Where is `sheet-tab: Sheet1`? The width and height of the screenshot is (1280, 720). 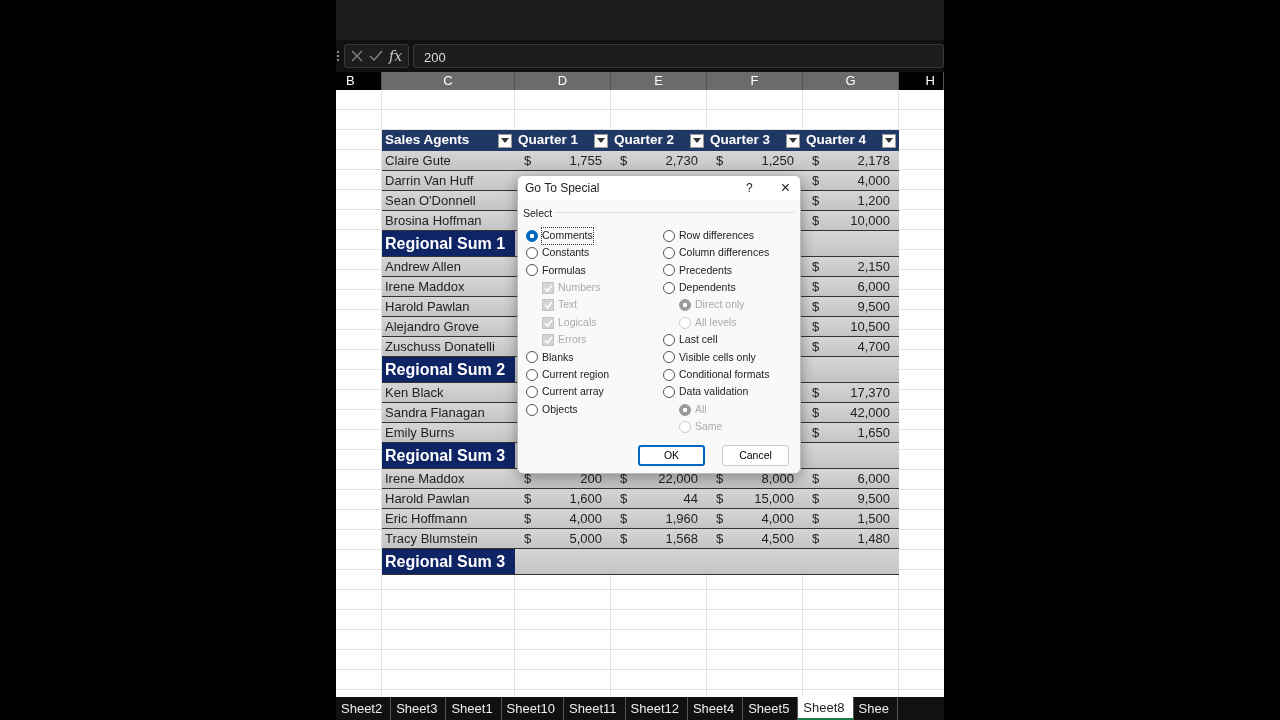 sheet-tab: Sheet1 is located at coordinates (474, 708).